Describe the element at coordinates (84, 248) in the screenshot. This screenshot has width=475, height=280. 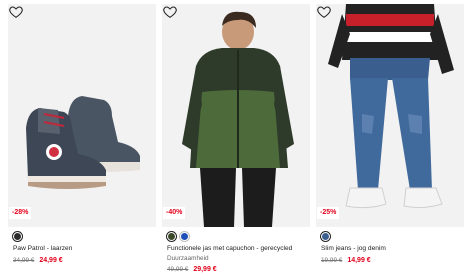
I see `product-title: Paw Patrol - laarzen` at that location.